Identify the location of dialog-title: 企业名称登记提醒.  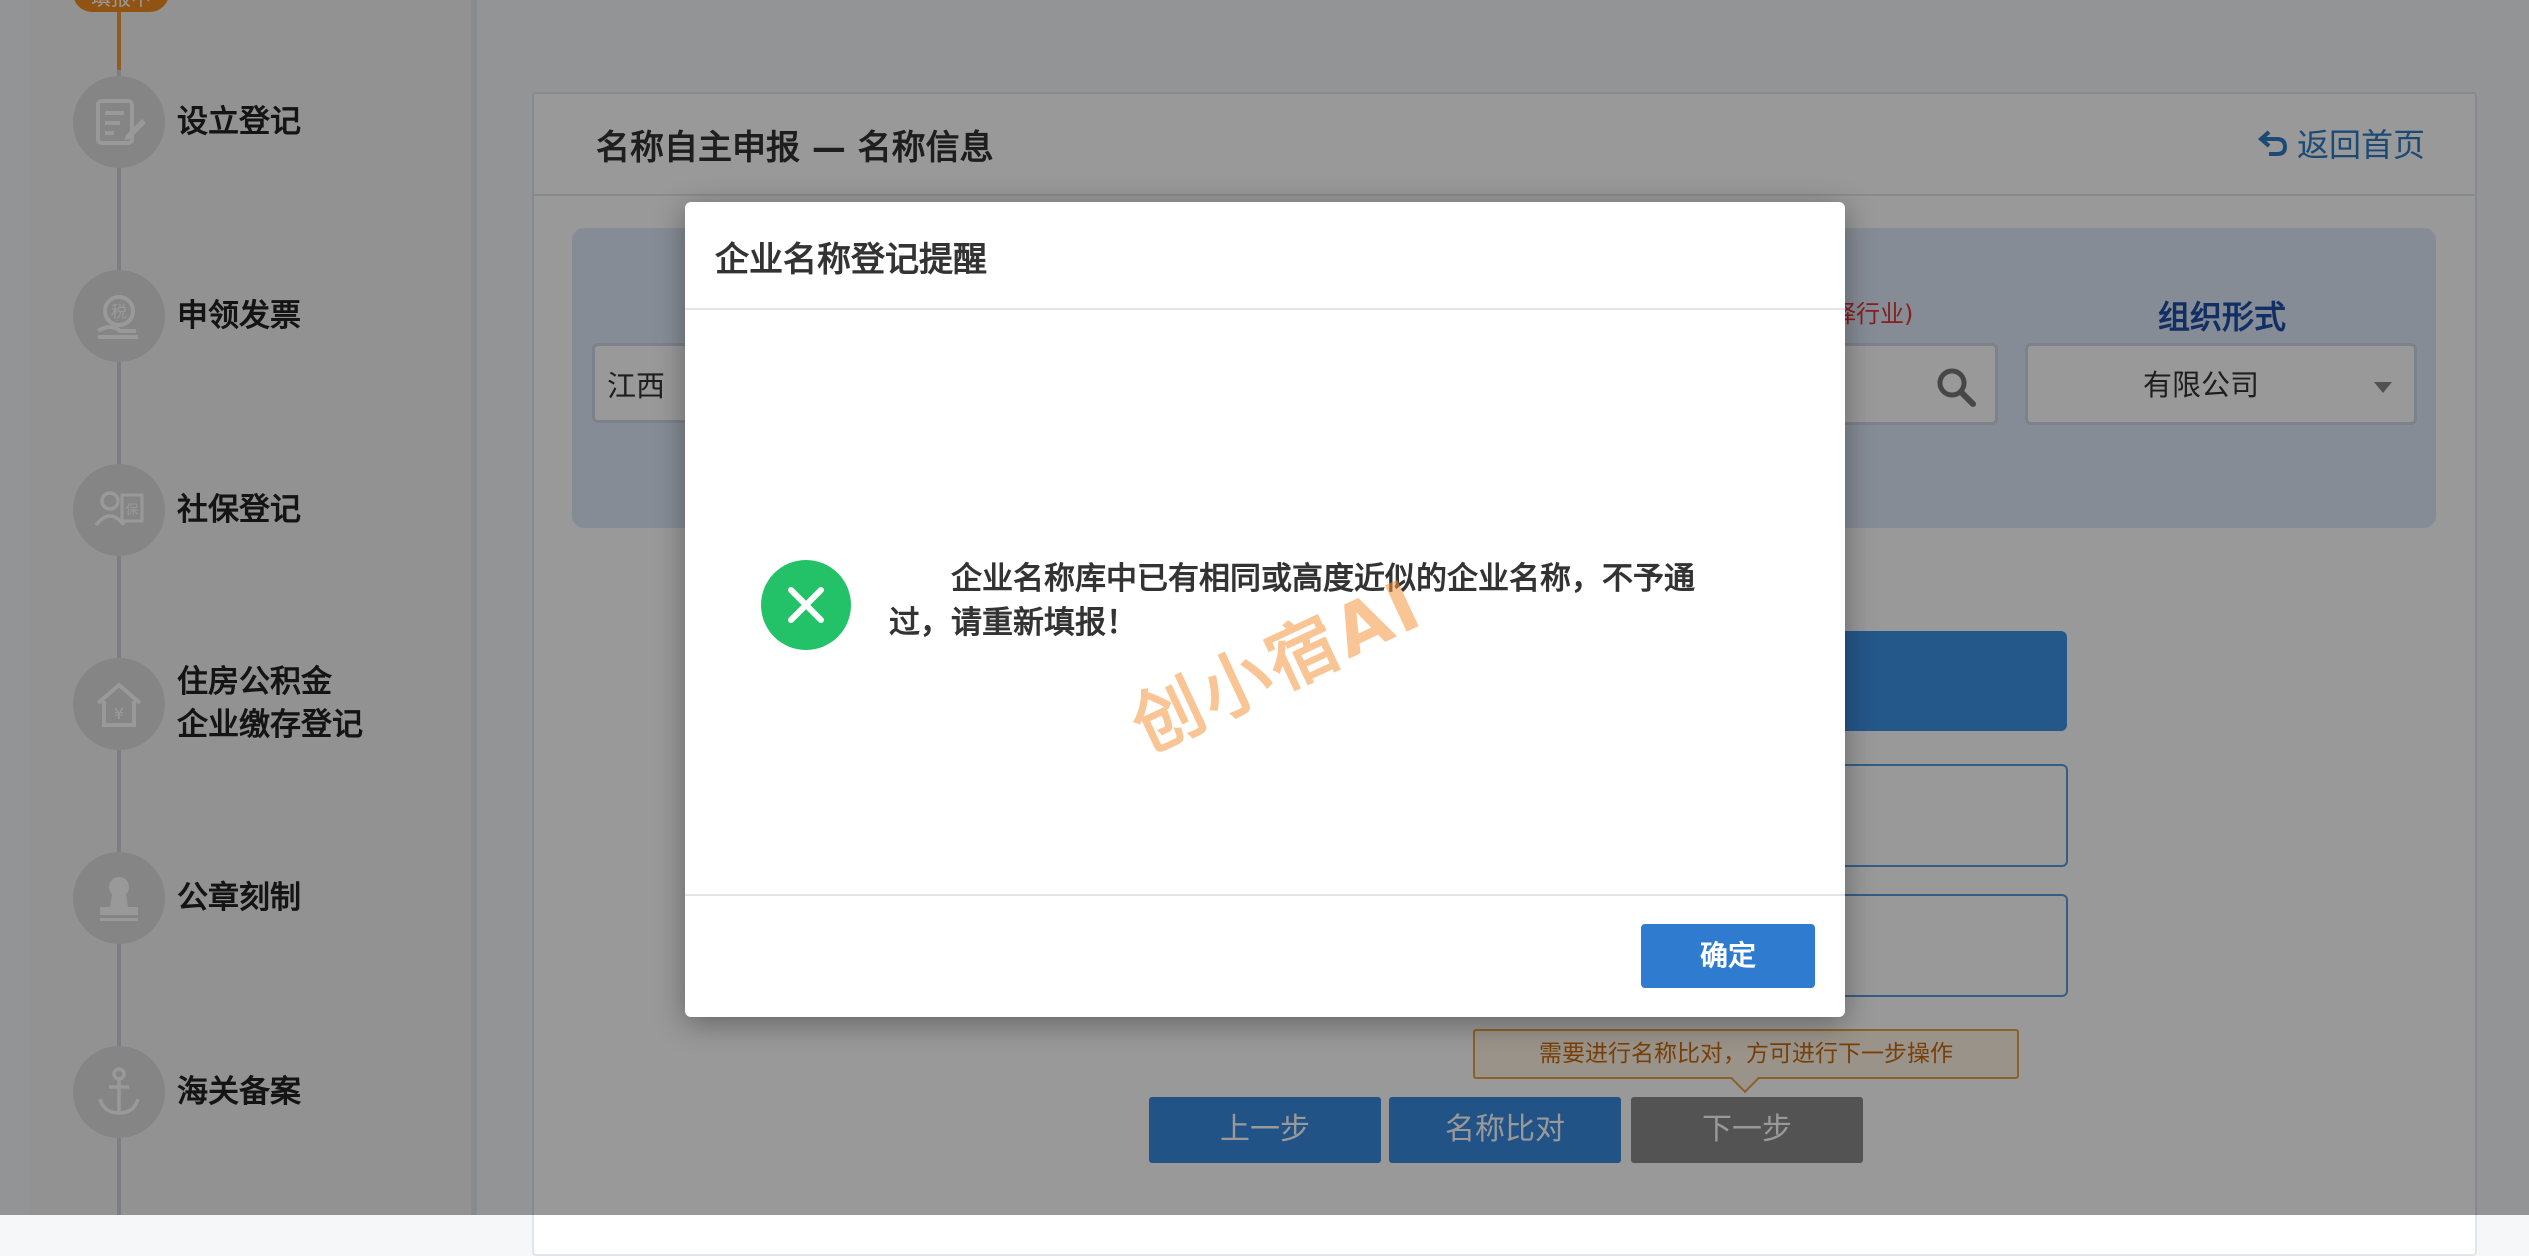
(851, 260).